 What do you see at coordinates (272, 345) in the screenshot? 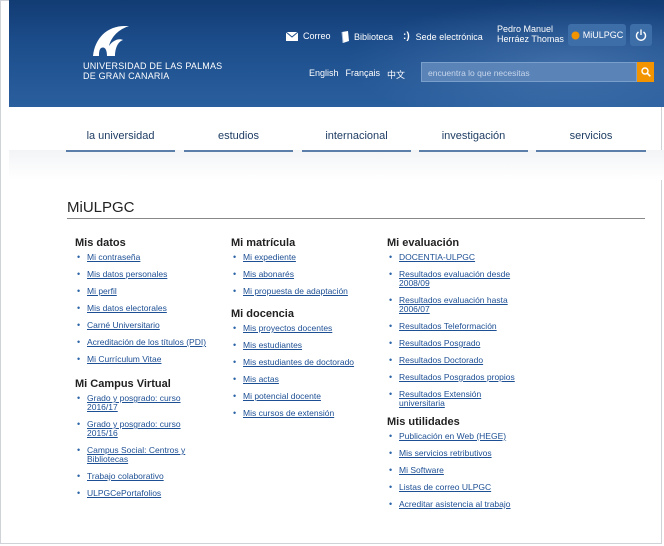
I see `link-mis-estudiantes: Mis estudiantes` at bounding box center [272, 345].